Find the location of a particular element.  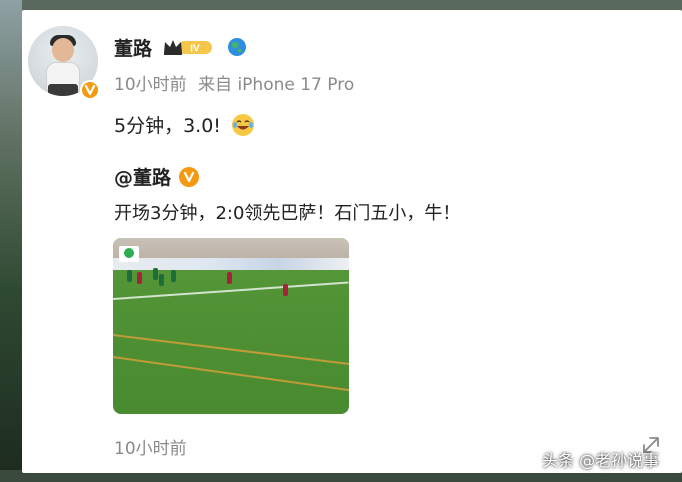

laugh-cry-icon is located at coordinates (242, 124).